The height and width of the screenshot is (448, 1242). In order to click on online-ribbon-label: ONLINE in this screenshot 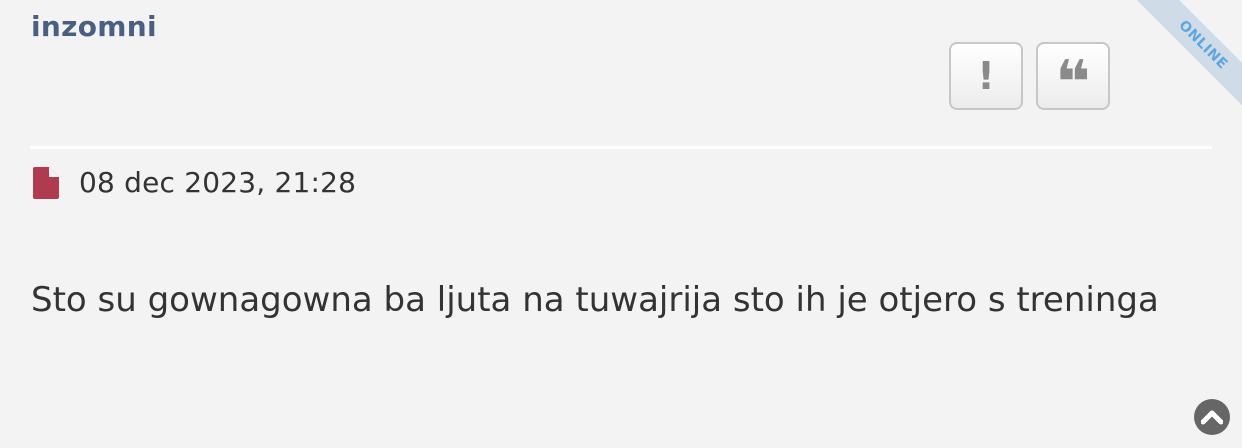, I will do `click(1187, 58)`.